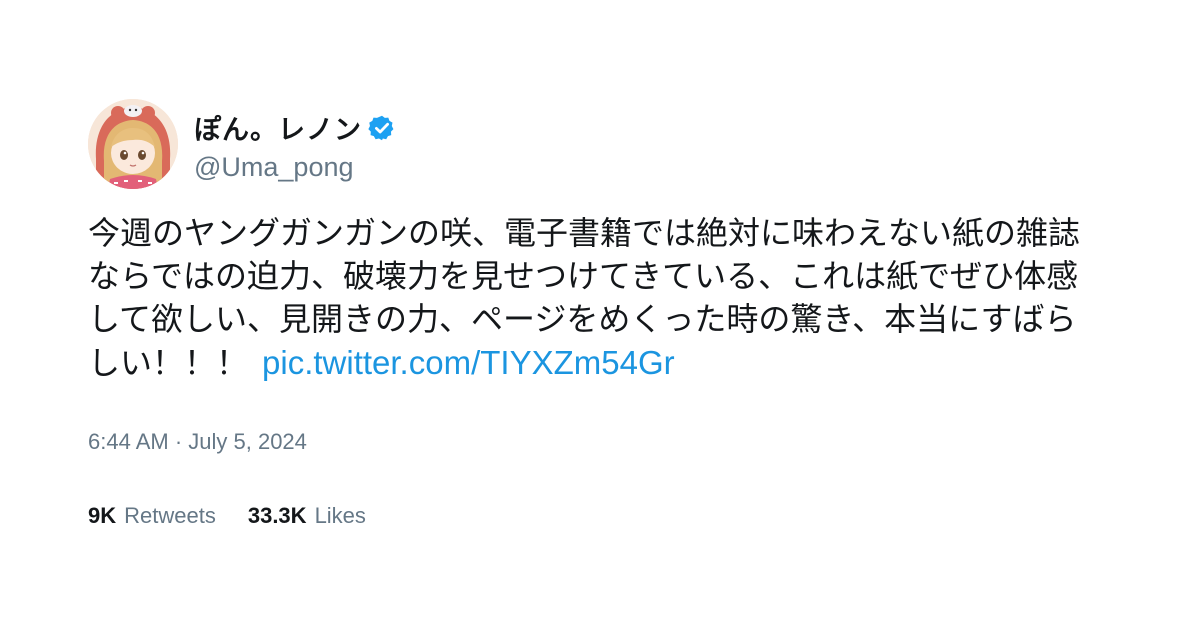  I want to click on verified-badge-icon, so click(382, 128).